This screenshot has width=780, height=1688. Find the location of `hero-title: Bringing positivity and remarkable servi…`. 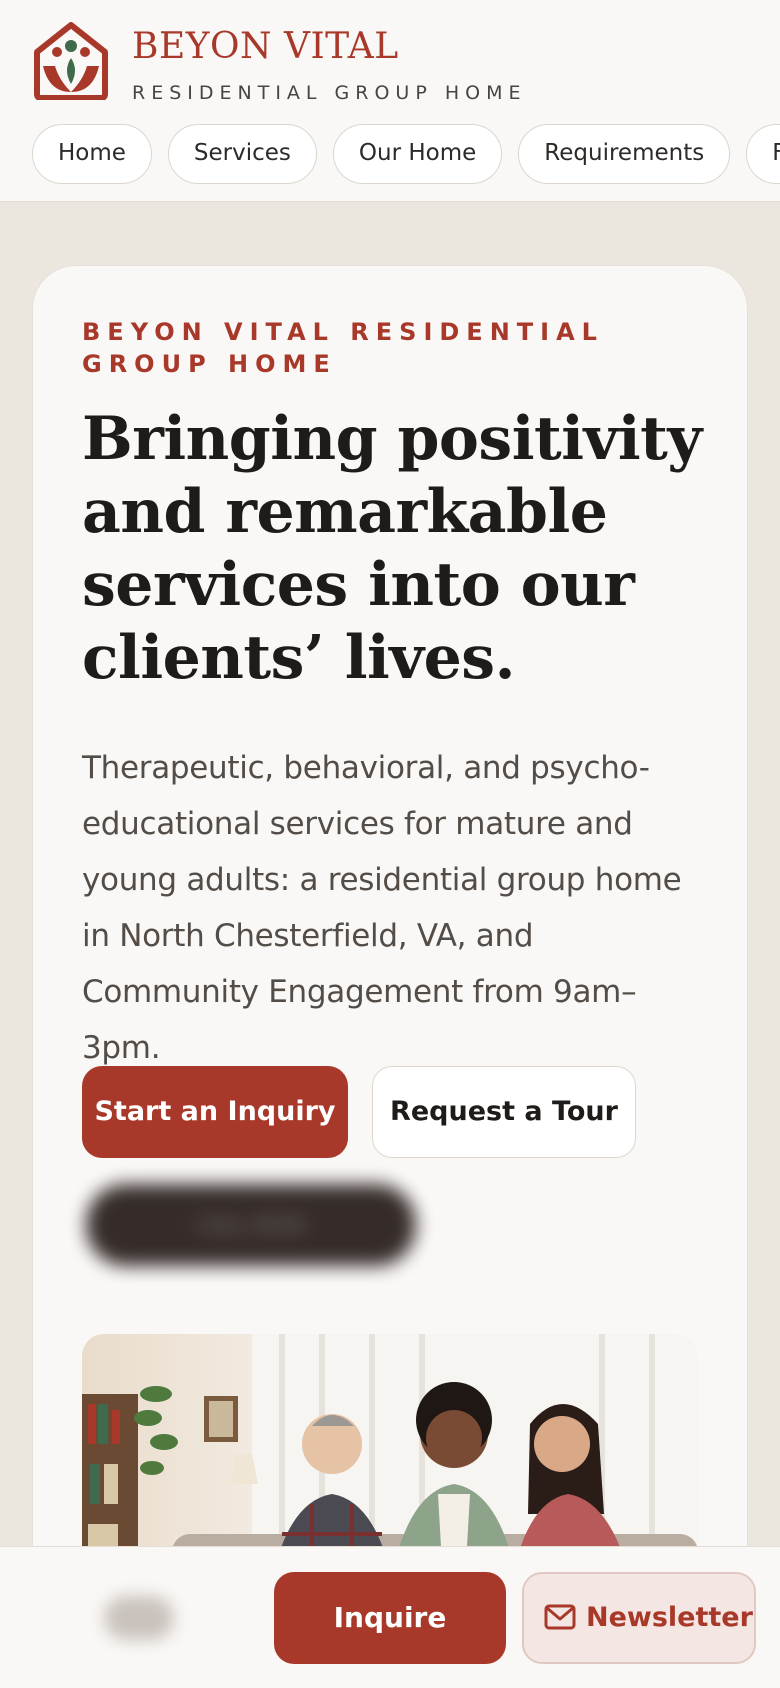

hero-title: Bringing positivity and remarkable servi… is located at coordinates (392, 548).